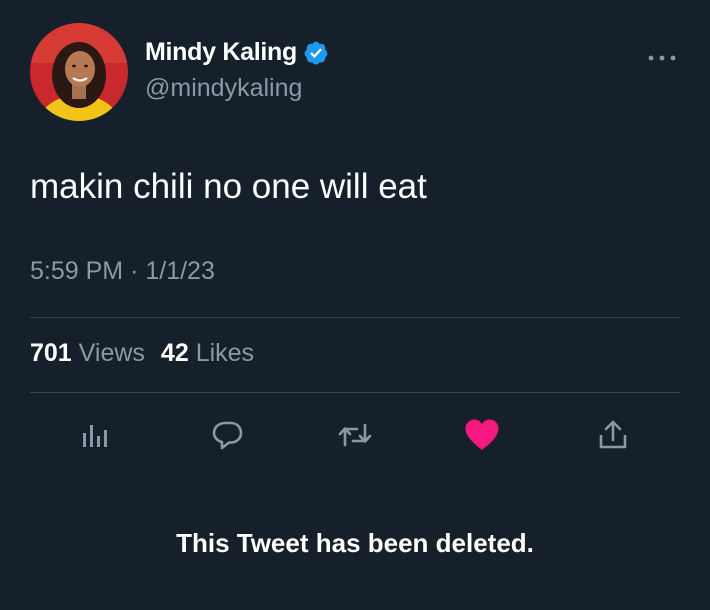 The image size is (710, 610). Describe the element at coordinates (355, 435) in the screenshot. I see `retweet-icon` at that location.